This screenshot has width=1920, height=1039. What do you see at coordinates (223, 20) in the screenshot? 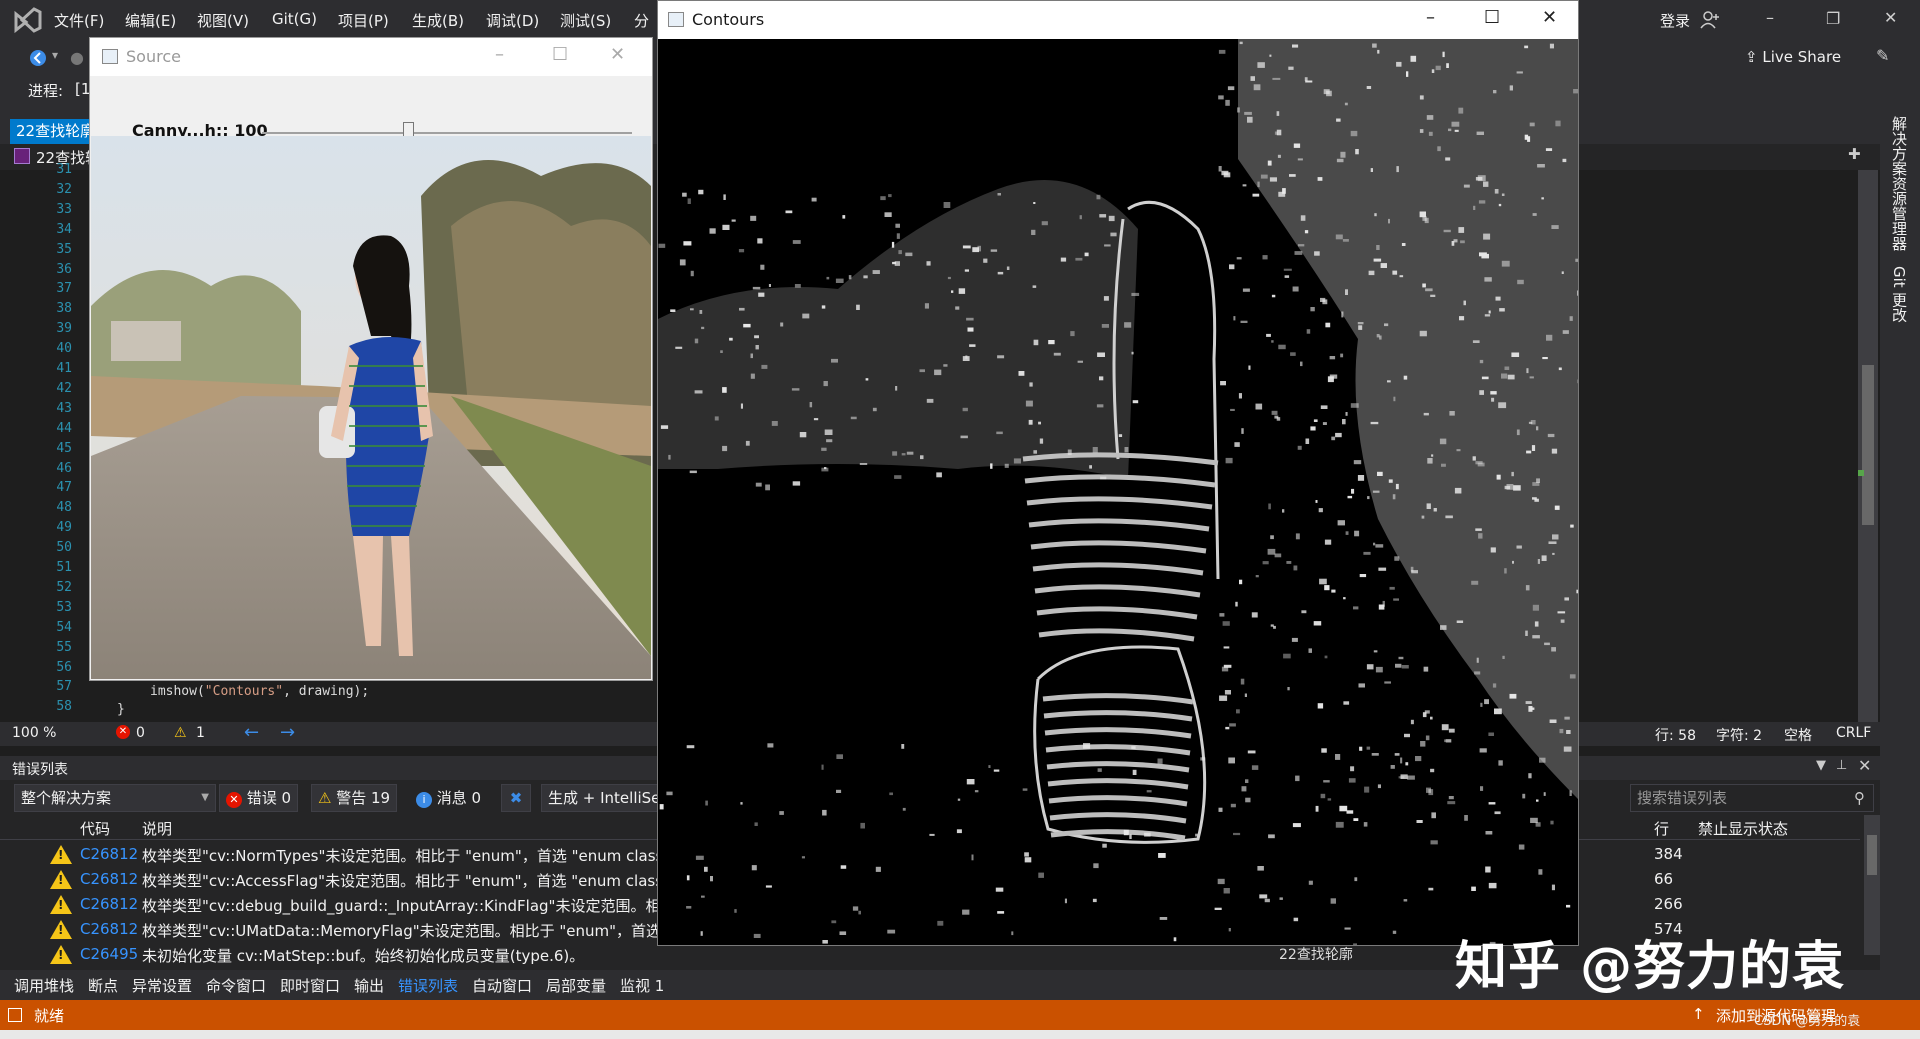
I see `menu-view: 视图(V)` at bounding box center [223, 20].